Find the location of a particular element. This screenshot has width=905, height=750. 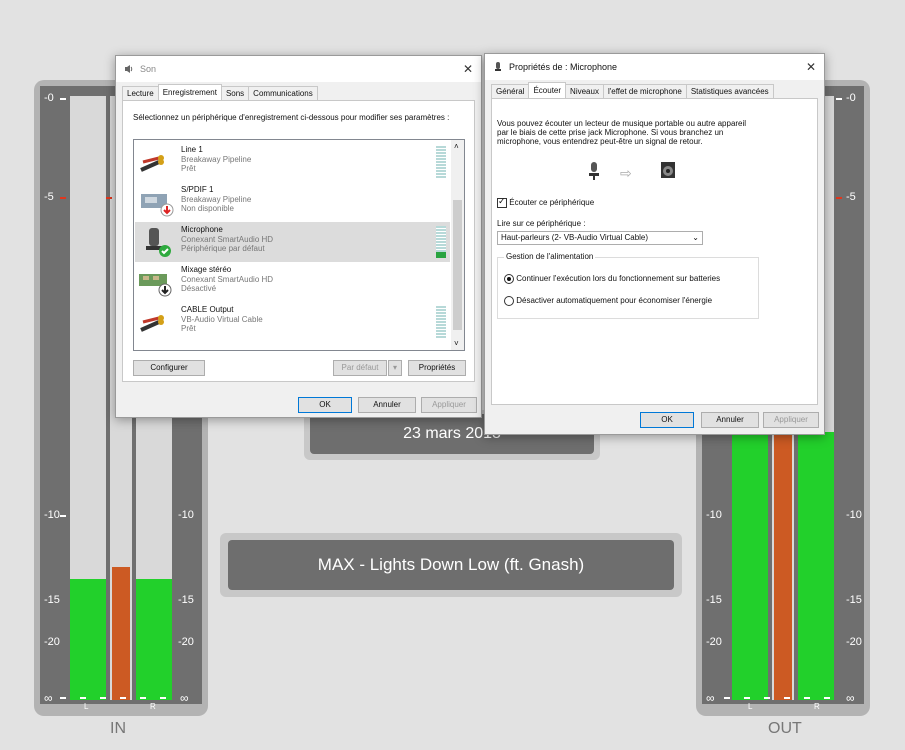

out-scale-20l: -20 is located at coordinates (714, 642).